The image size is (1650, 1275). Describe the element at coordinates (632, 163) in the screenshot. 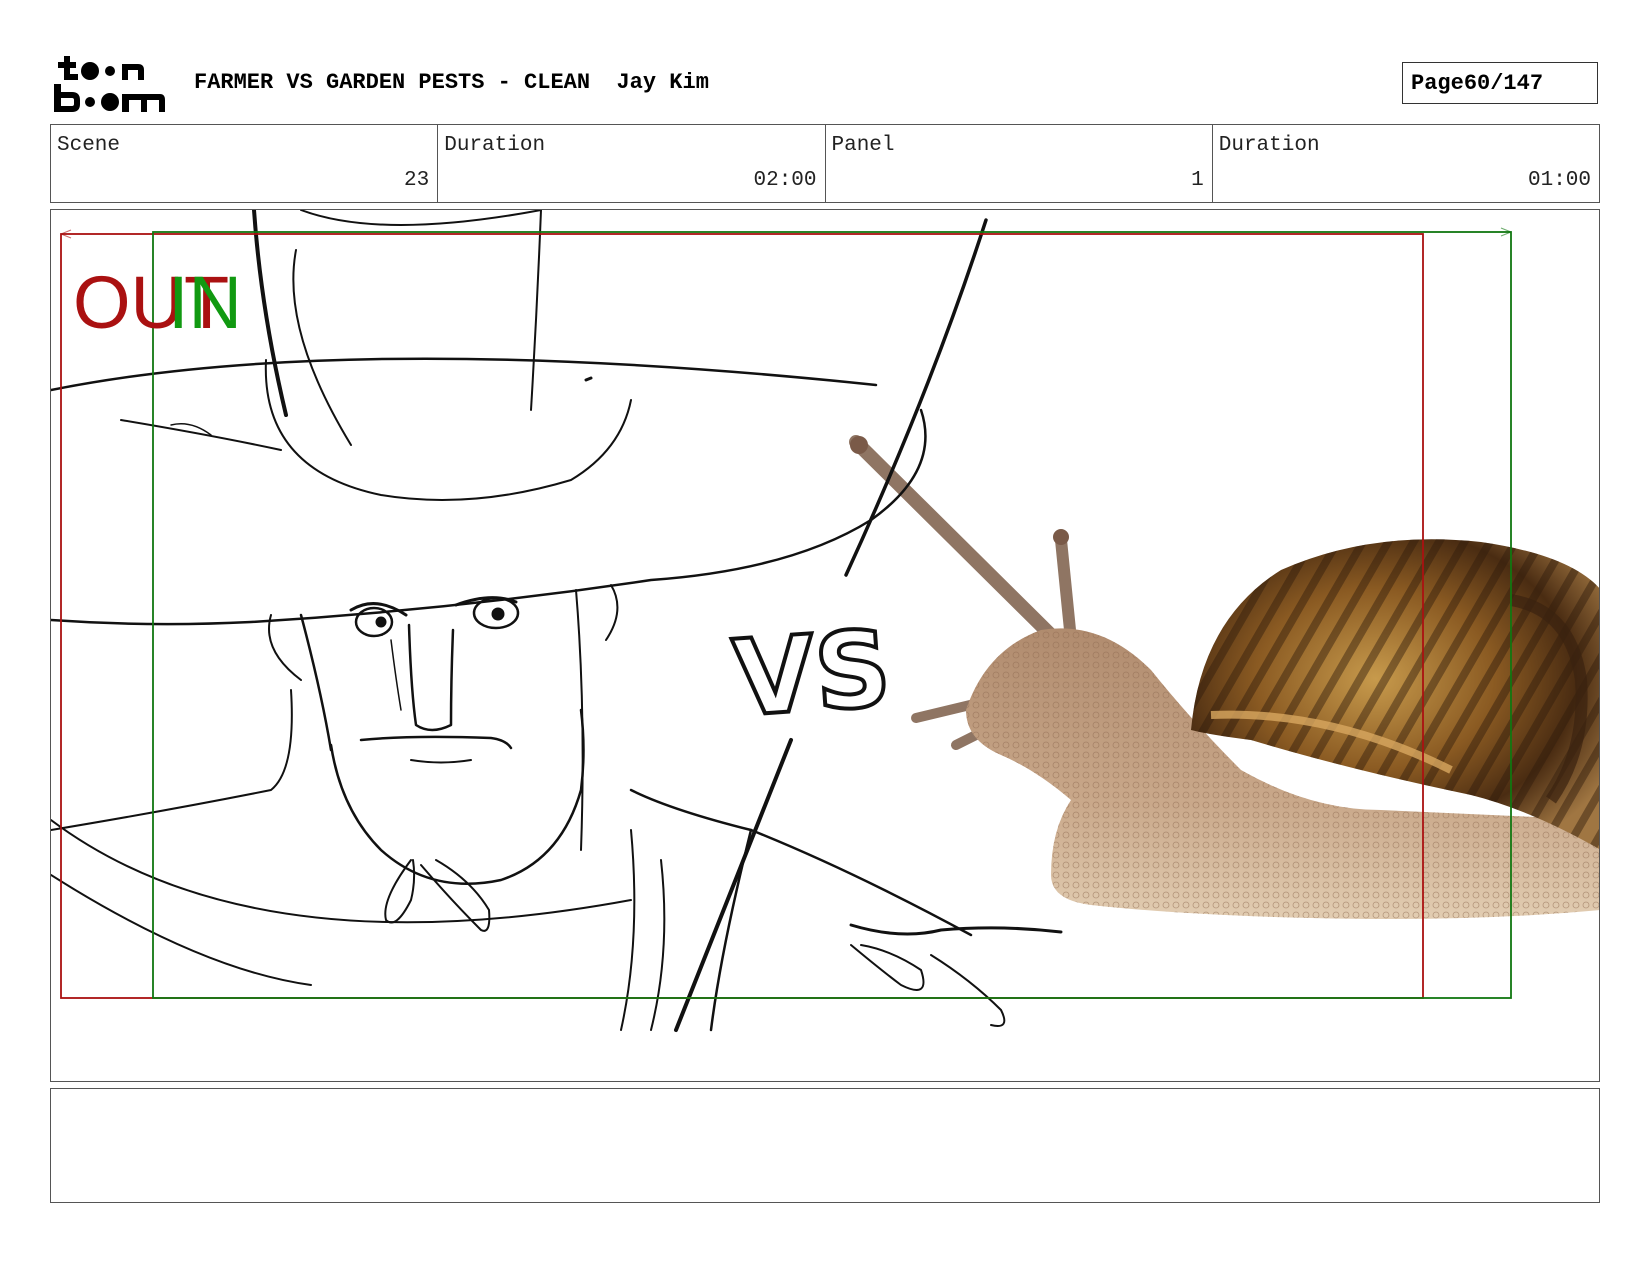

I see `scene-duration-cell: Duration 02:00` at that location.